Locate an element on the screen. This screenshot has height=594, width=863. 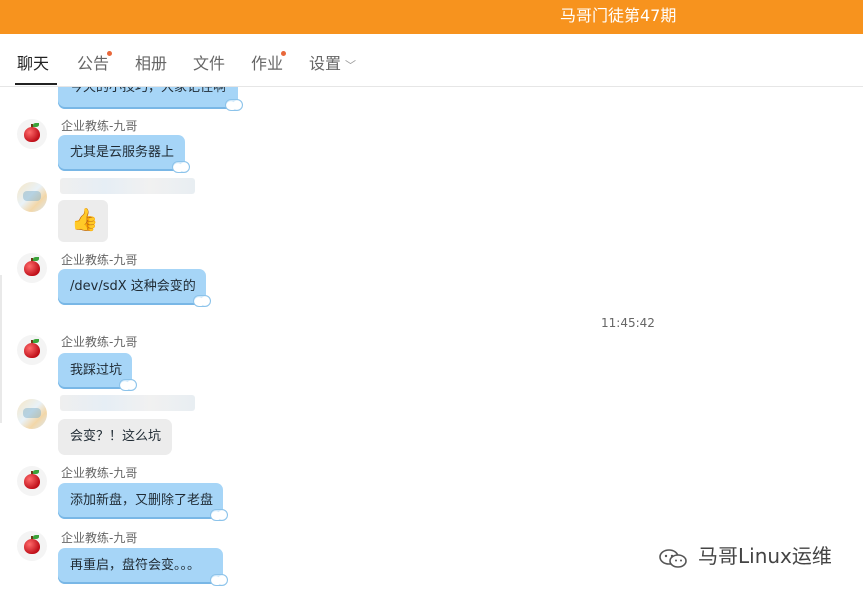
message-timestamp: 11:45:42 is located at coordinates (628, 323).